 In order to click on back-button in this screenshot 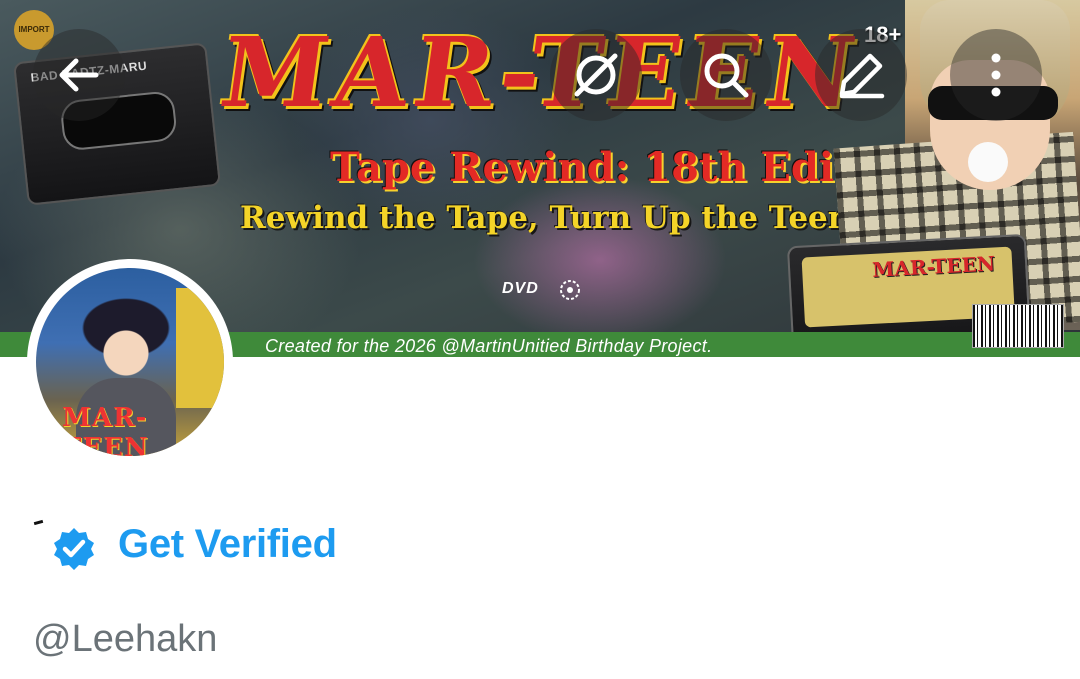, I will do `click(79, 75)`.